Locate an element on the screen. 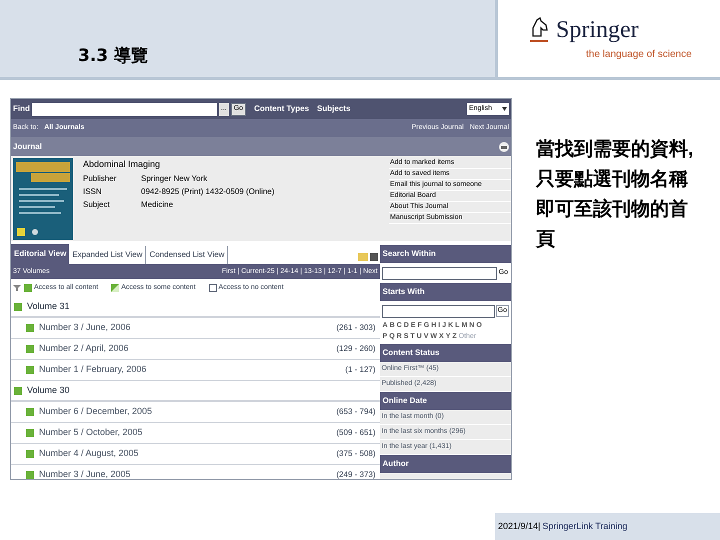 The height and width of the screenshot is (540, 720). issue-link: Number 3 / June, 2006 is located at coordinates (85, 328).